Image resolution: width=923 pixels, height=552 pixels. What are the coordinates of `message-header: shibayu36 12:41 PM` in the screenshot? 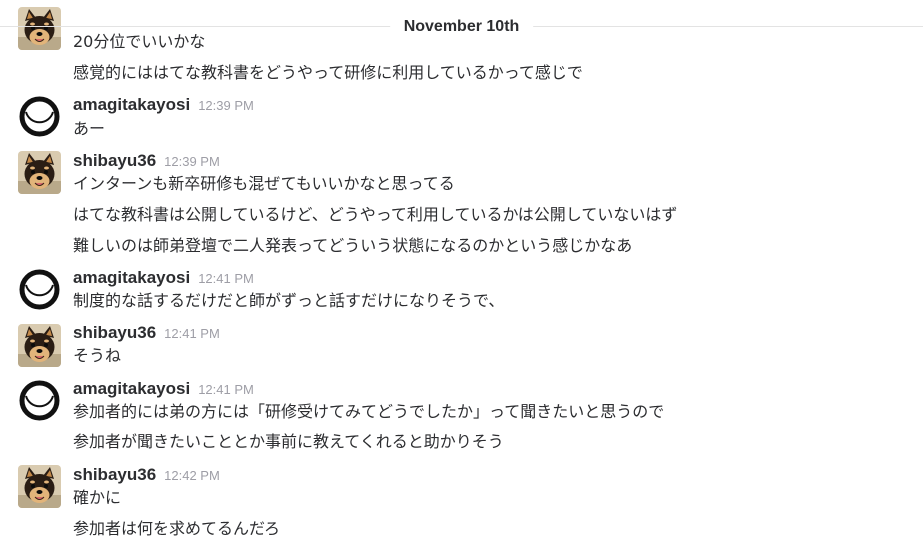 It's located at (146, 333).